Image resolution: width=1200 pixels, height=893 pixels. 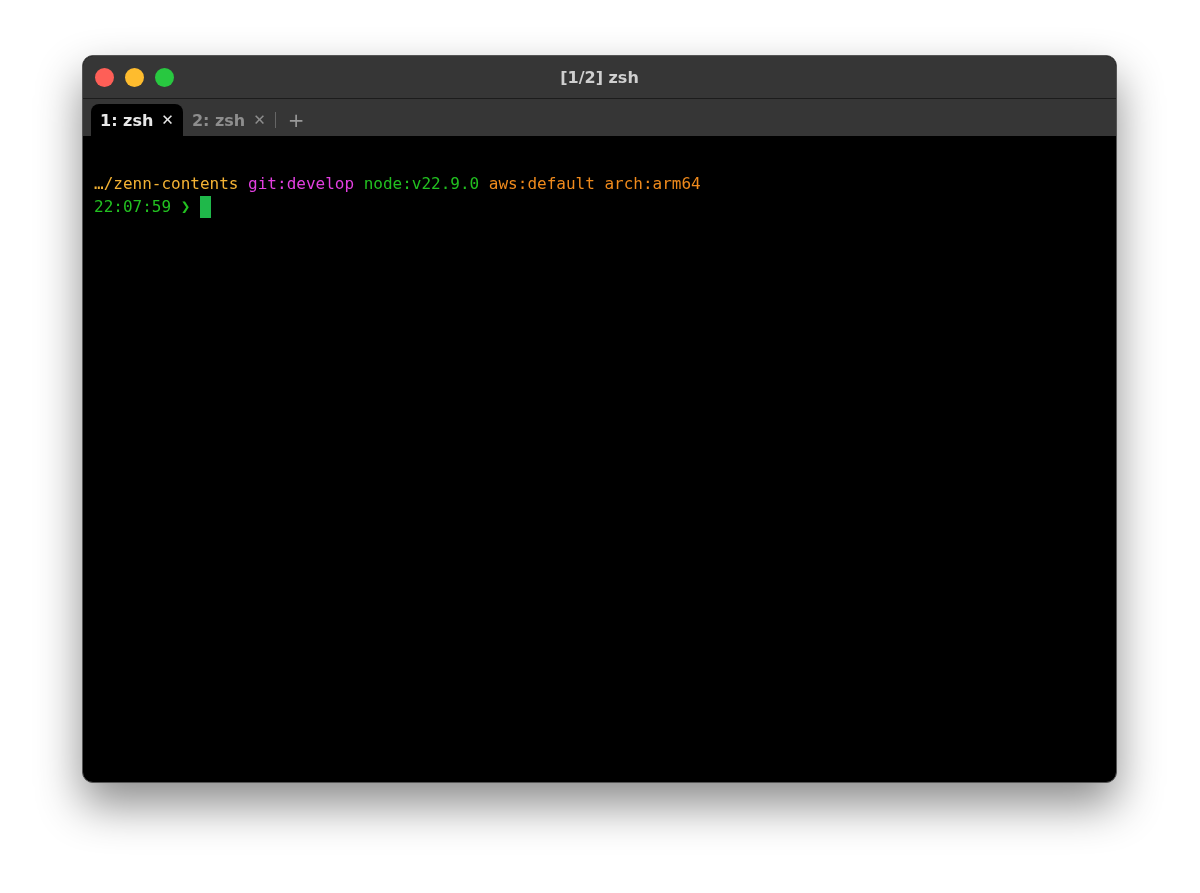 I want to click on prompt-text: node:v22.9.0, so click(x=421, y=184).